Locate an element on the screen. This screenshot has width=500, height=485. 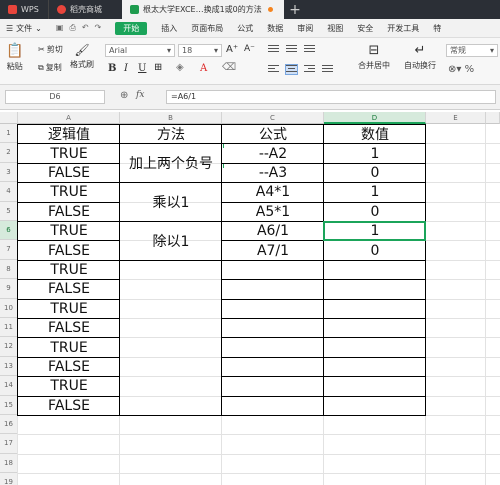
shrink-font-icon: A⁻ is located at coordinates (249, 49).